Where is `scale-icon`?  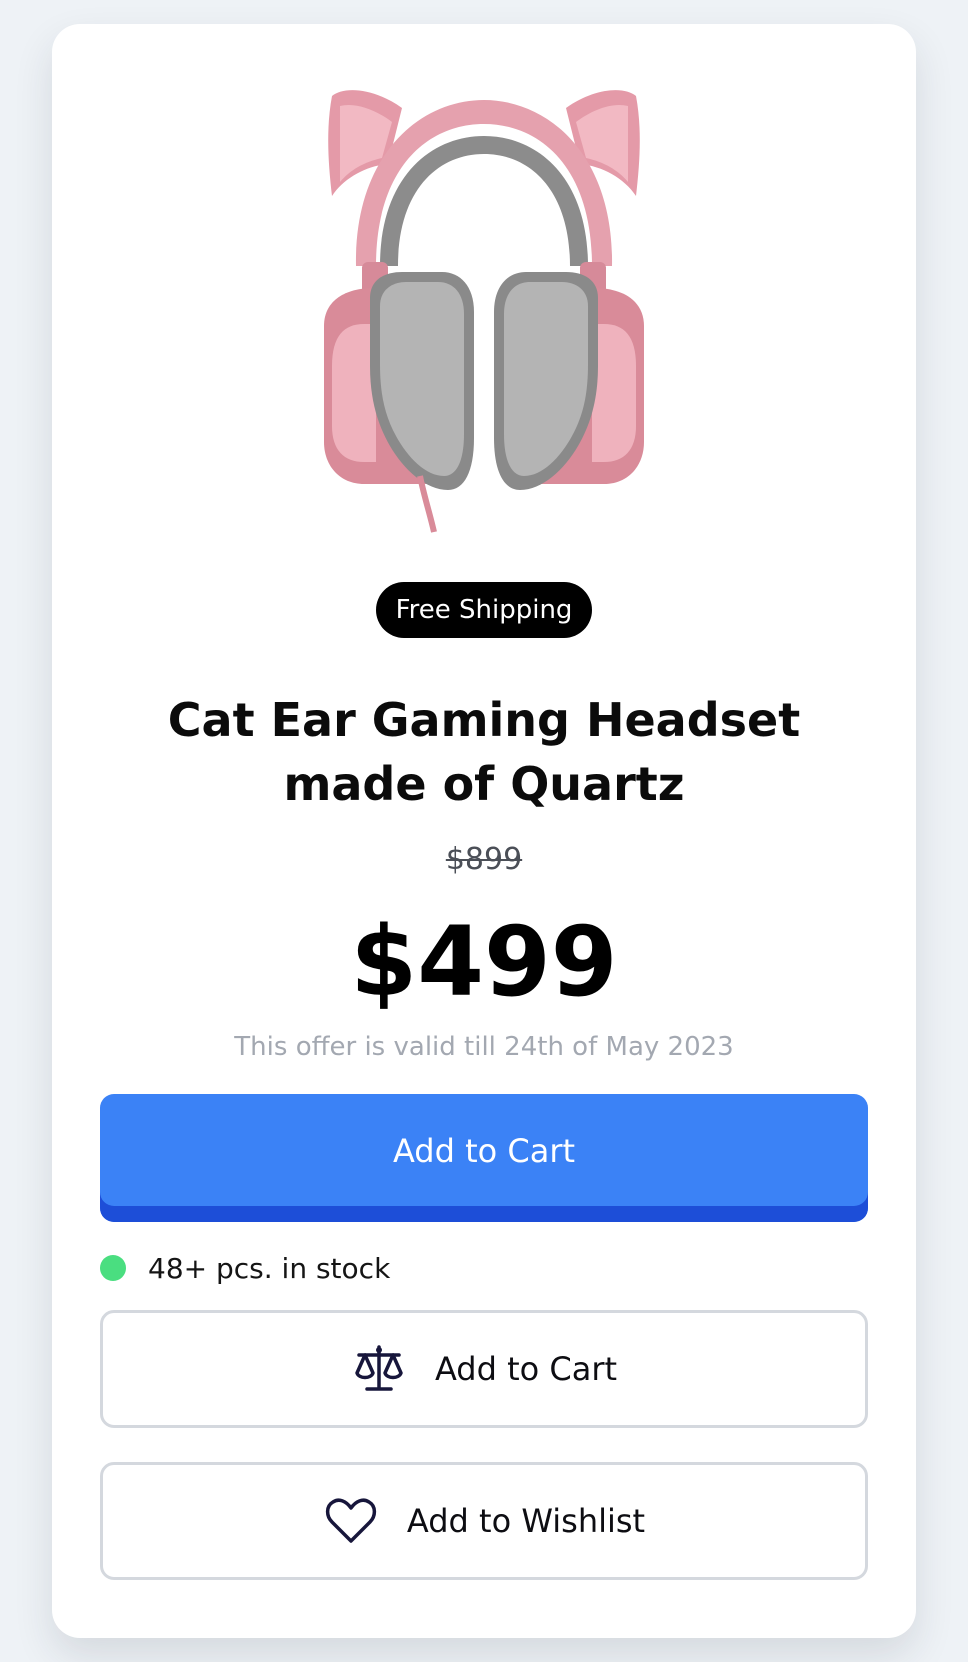
scale-icon is located at coordinates (379, 1369).